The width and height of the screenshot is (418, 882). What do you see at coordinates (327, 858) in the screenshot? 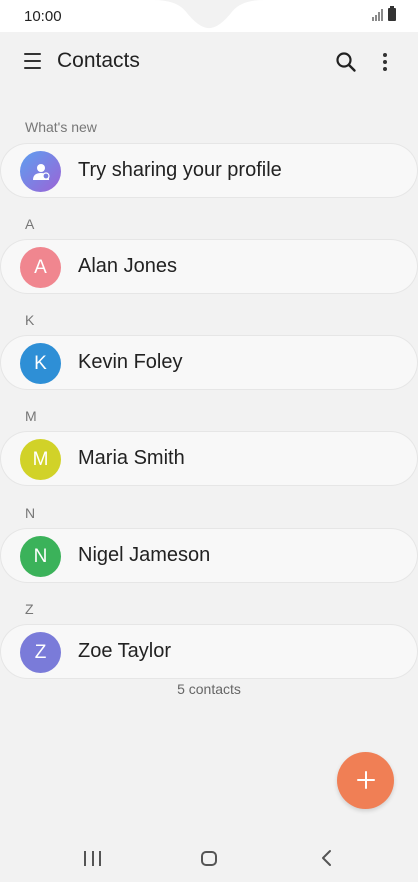
I see `back-icon` at bounding box center [327, 858].